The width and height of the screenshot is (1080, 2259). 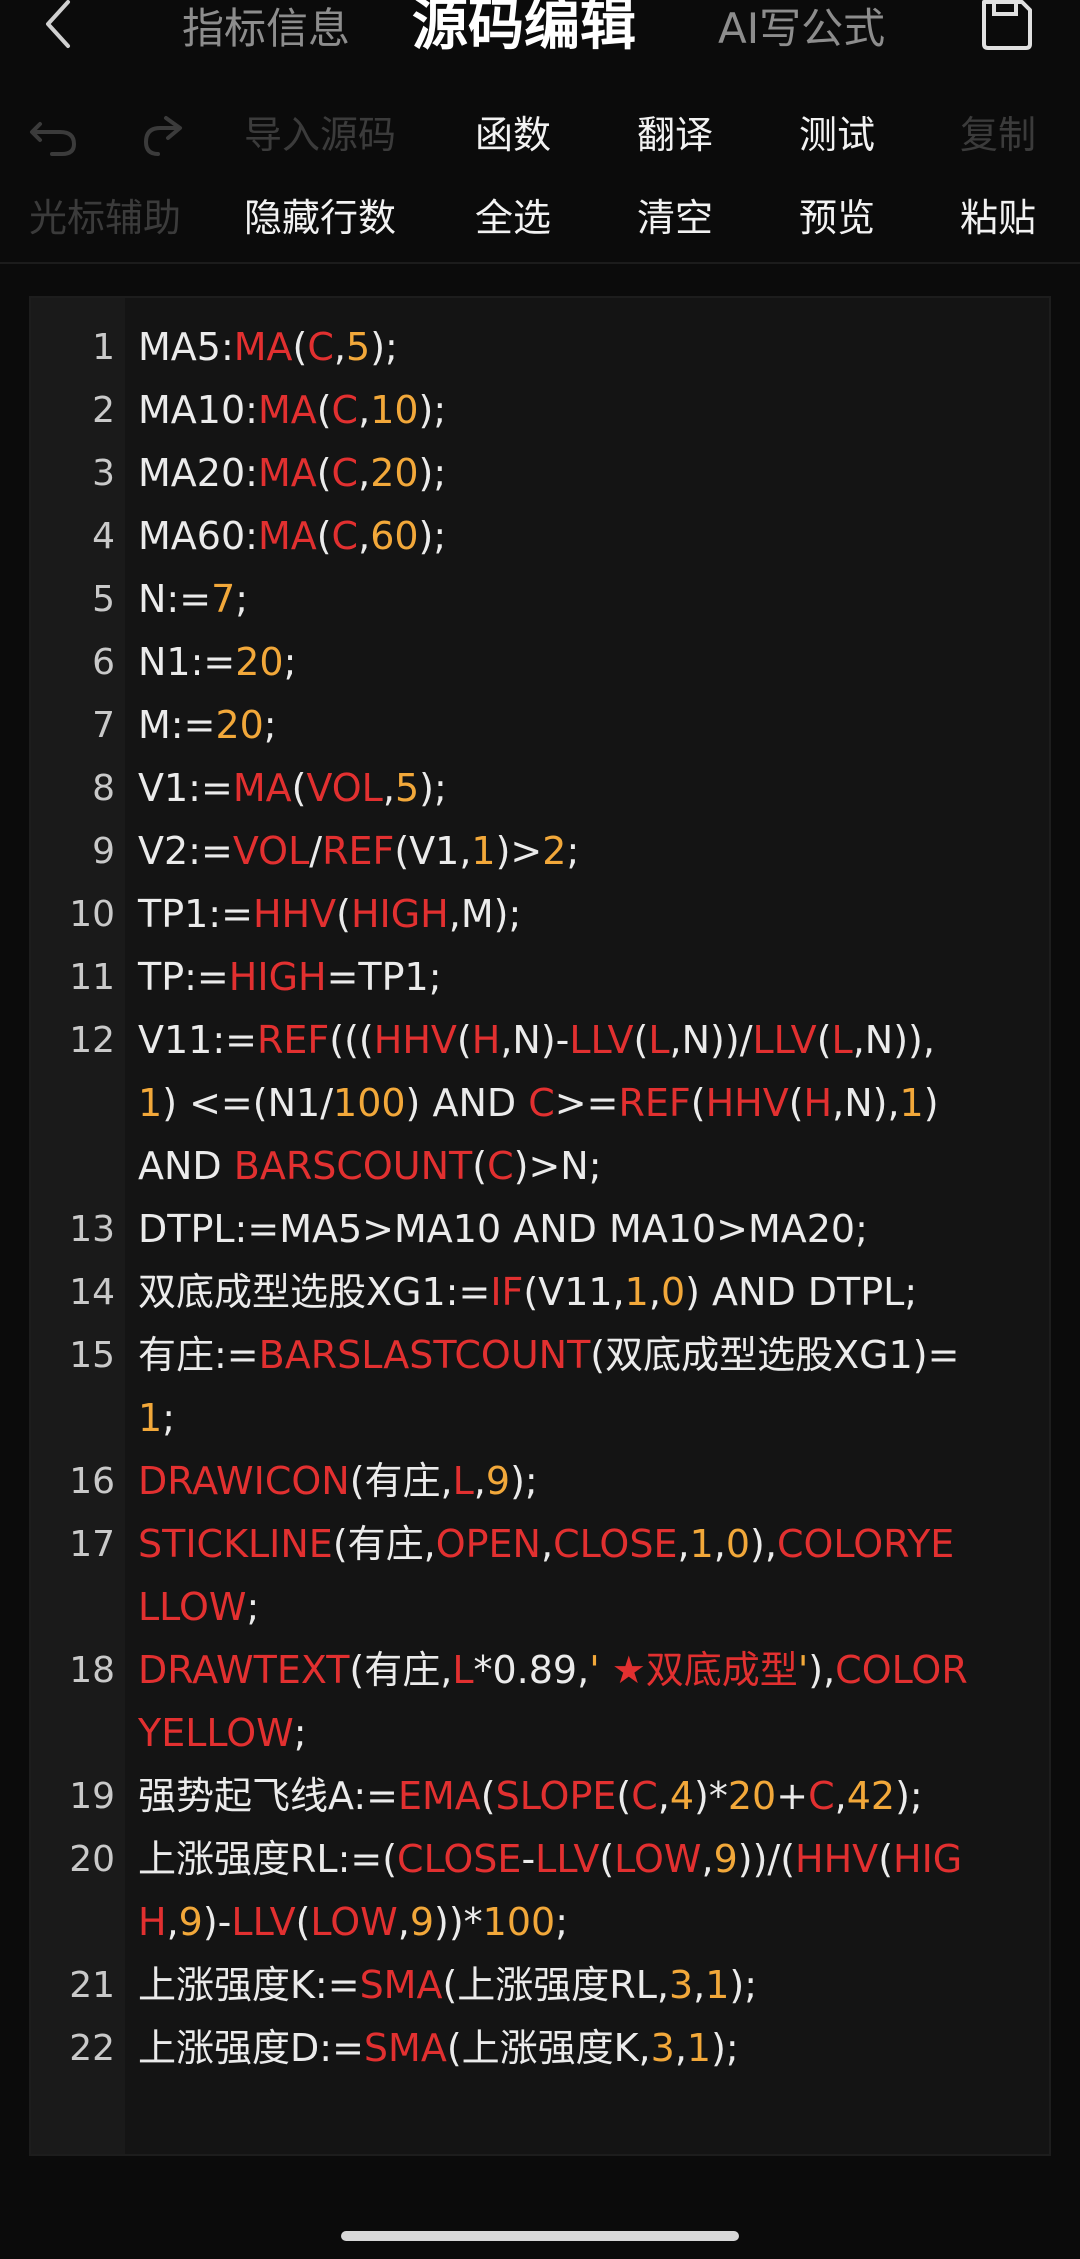 I want to click on code-line: 16 DRAWICON(有庄,L,9);, so click(x=540, y=1481).